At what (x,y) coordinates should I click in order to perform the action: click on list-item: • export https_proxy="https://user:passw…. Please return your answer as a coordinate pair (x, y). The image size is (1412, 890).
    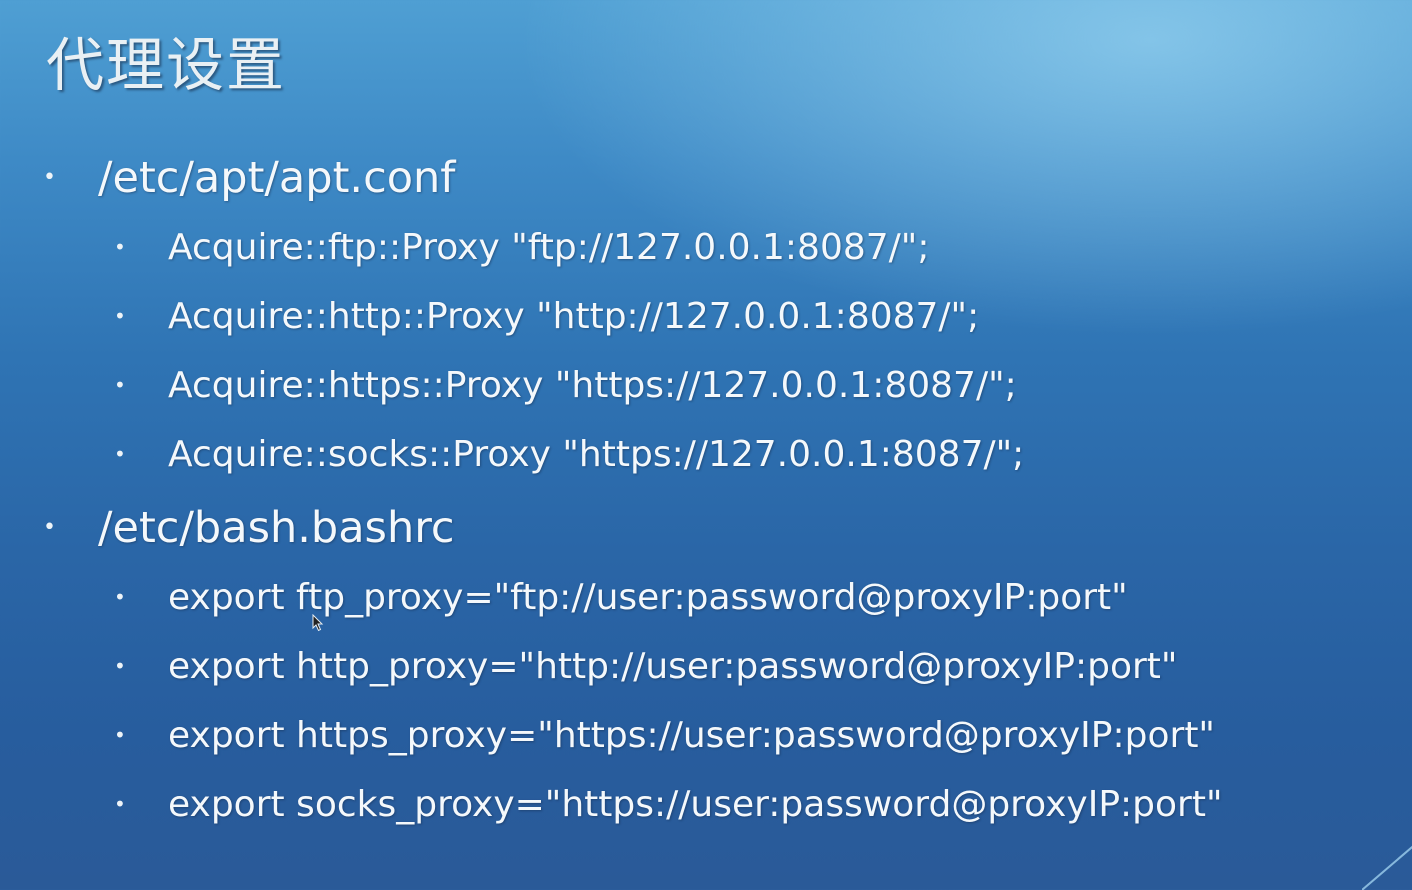
    Looking at the image, I should click on (706, 735).